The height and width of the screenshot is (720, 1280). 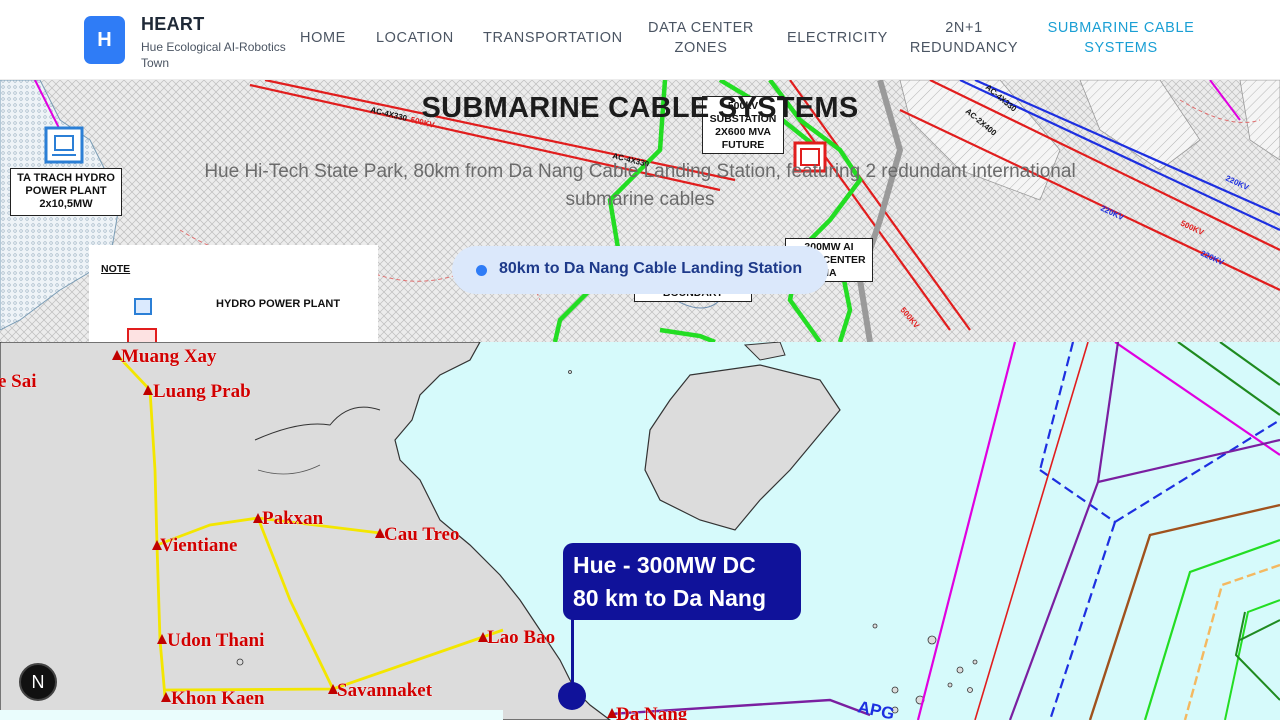 I want to click on city-label: Pakxan, so click(x=293, y=518).